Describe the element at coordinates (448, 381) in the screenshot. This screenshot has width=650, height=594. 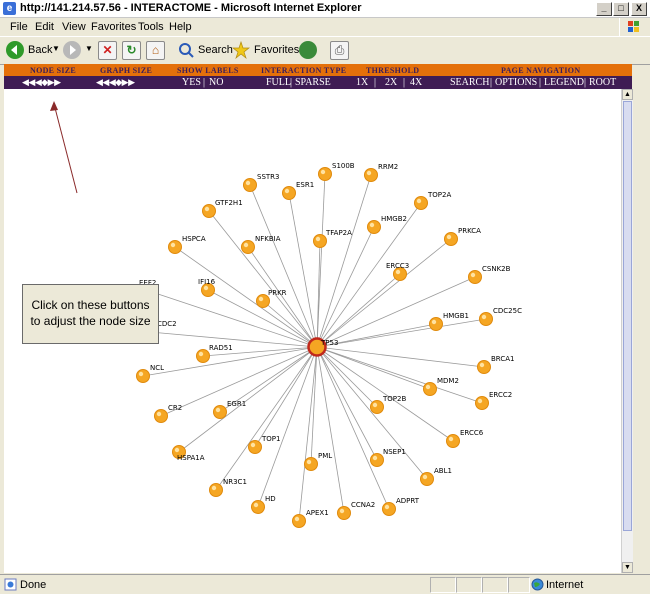
I see `node-label: MDM2` at that location.